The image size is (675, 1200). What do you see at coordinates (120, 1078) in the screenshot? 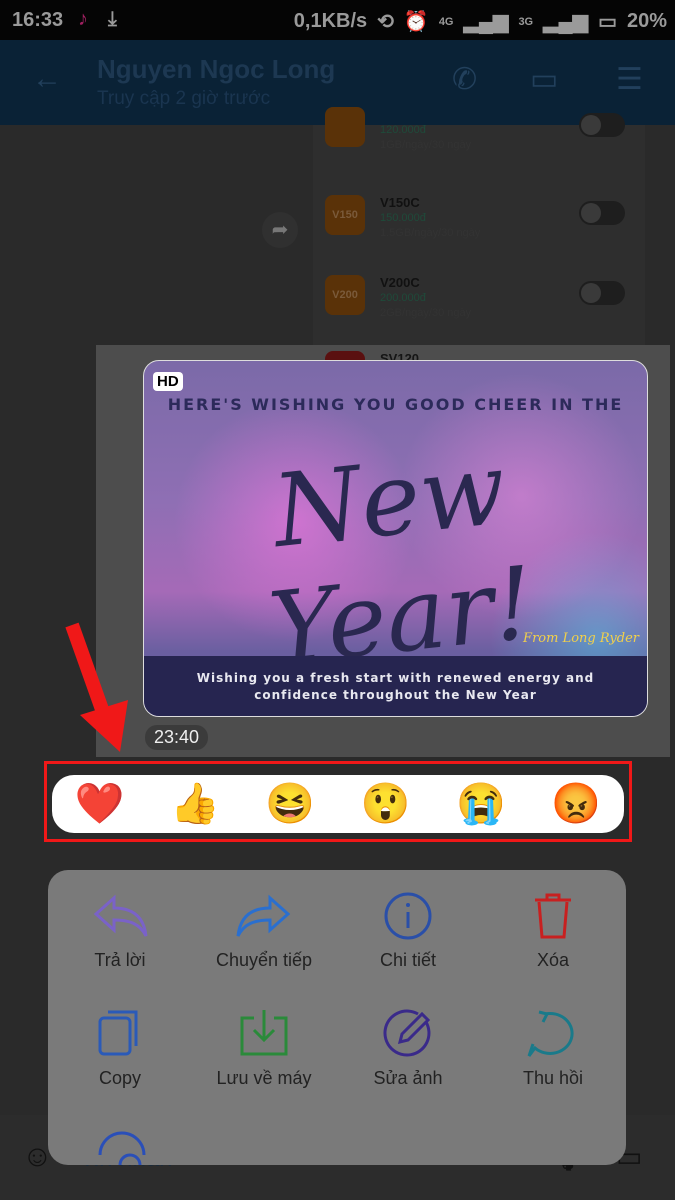
I see `menu-label: Copy` at bounding box center [120, 1078].